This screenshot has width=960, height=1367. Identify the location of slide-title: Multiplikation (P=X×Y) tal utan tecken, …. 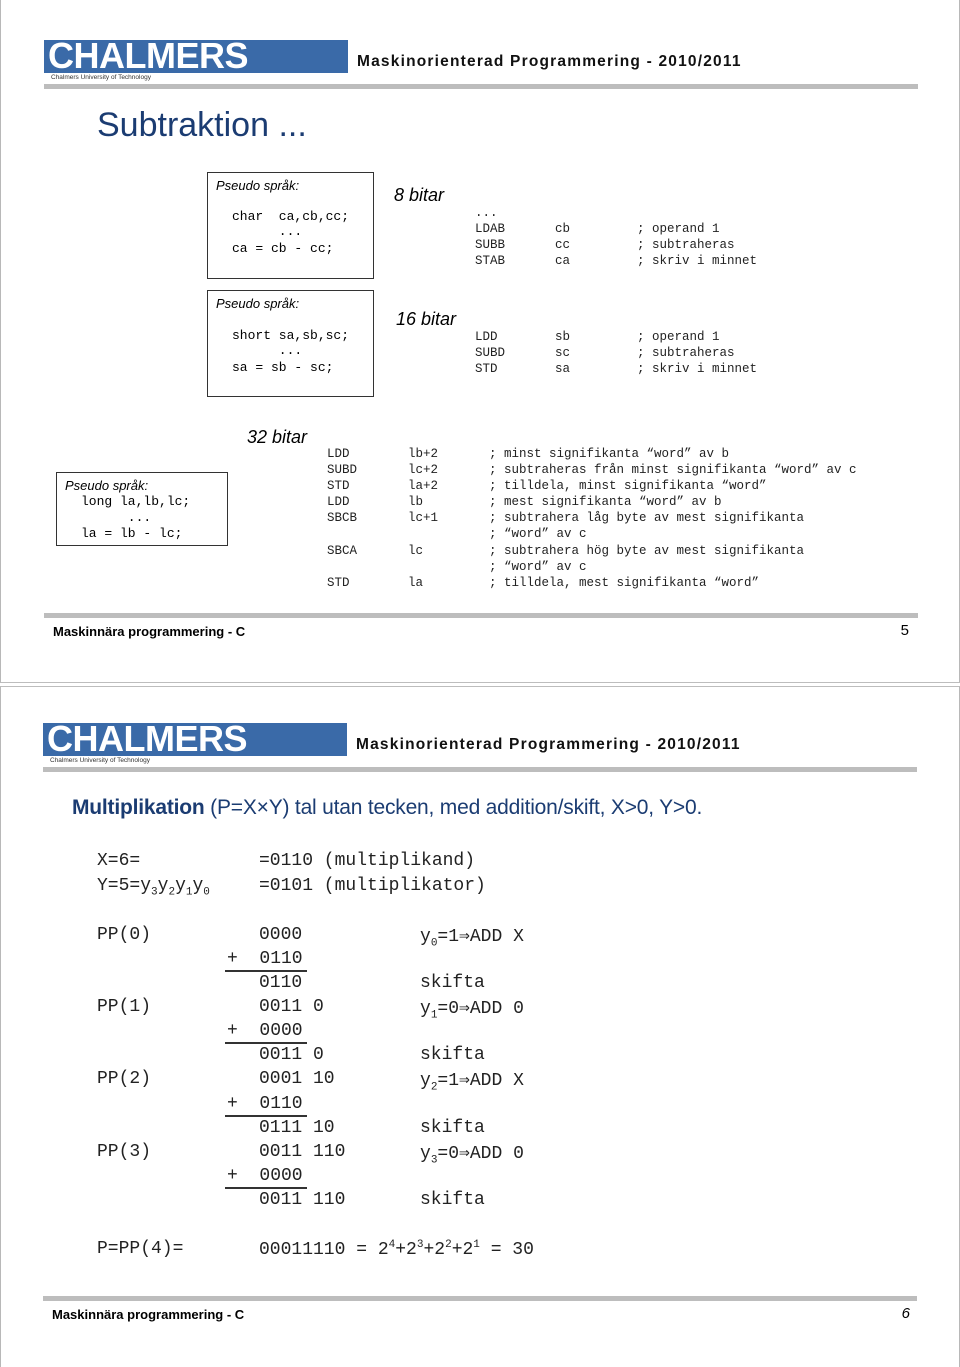
(387, 808).